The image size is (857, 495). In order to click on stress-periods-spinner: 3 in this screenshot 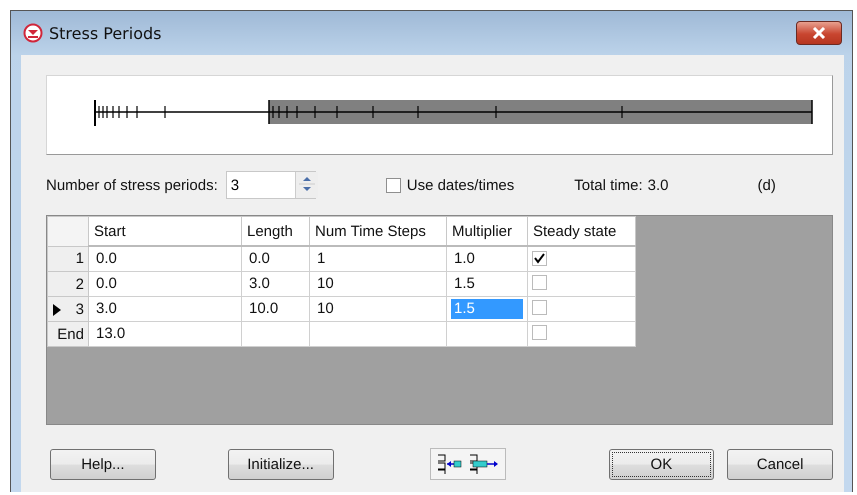, I will do `click(271, 185)`.